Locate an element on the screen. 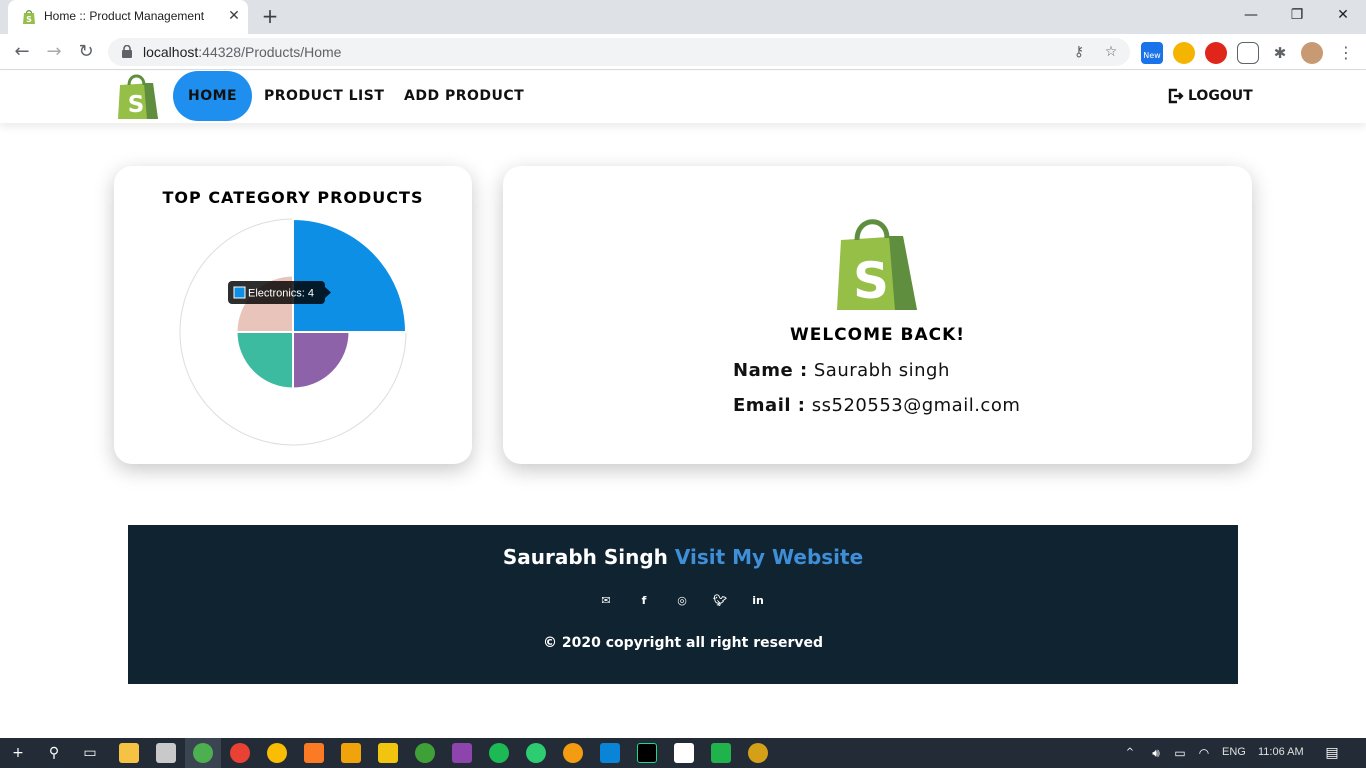  notepad-icon is located at coordinates (166, 753).